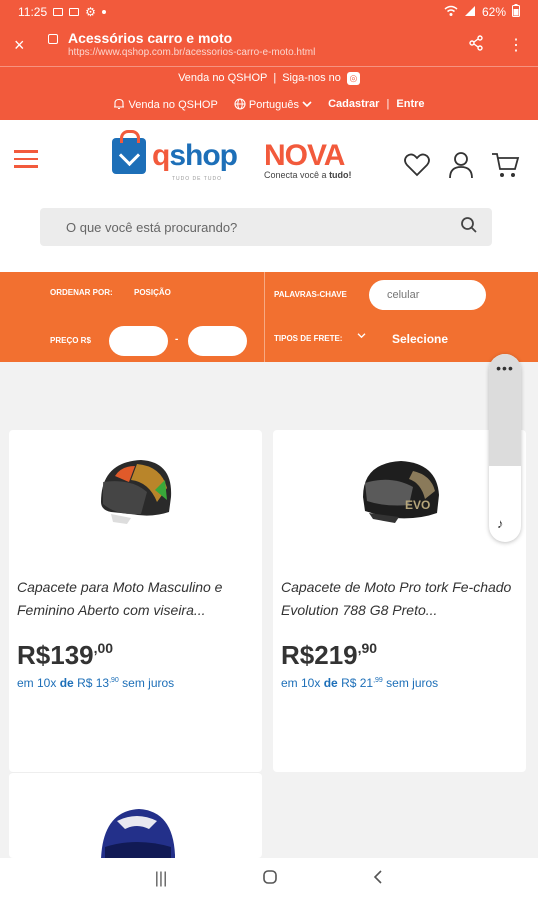 This screenshot has height=900, width=538. I want to click on login-link: Entre, so click(410, 104).